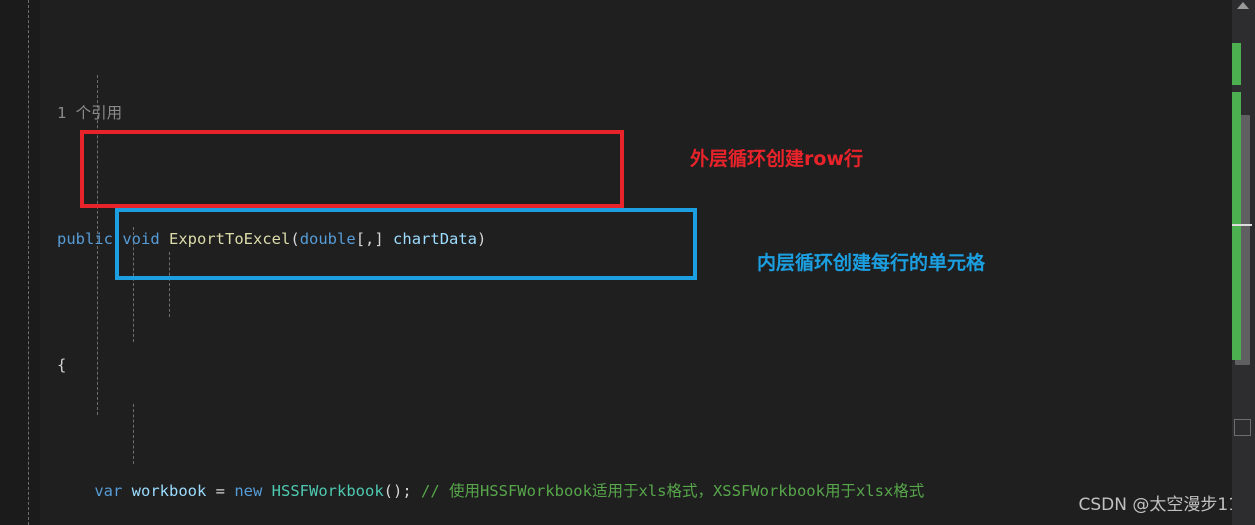 The width and height of the screenshot is (1255, 525). Describe the element at coordinates (141, 238) in the screenshot. I see `token-void: void` at that location.